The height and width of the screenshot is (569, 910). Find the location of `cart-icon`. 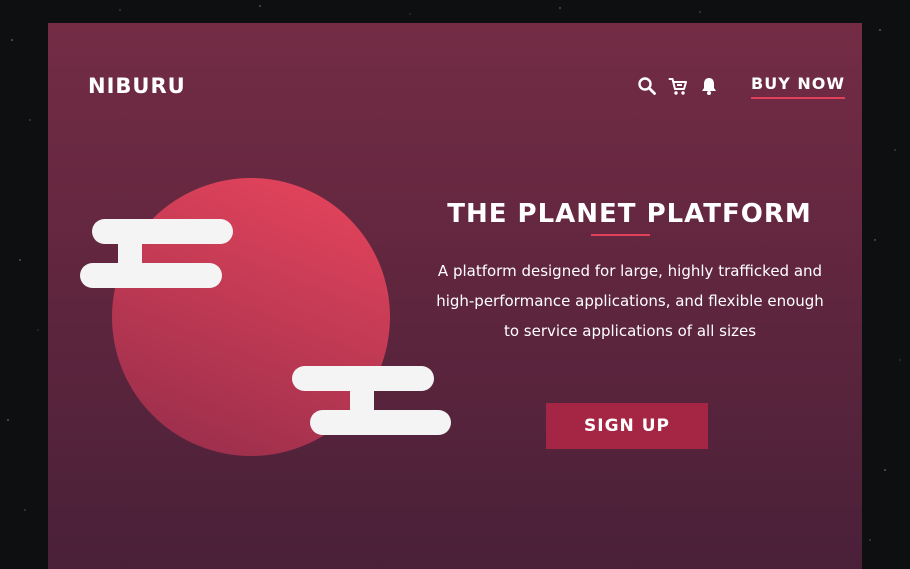

cart-icon is located at coordinates (678, 86).